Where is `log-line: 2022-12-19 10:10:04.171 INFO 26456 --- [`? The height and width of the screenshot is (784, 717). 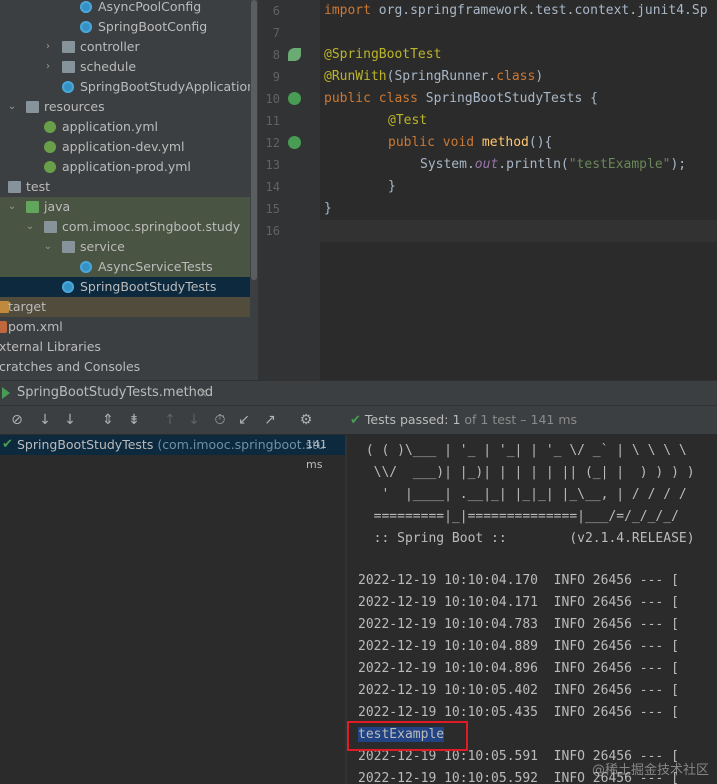 log-line: 2022-12-19 10:10:04.171 INFO 26456 --- [ is located at coordinates (518, 602).